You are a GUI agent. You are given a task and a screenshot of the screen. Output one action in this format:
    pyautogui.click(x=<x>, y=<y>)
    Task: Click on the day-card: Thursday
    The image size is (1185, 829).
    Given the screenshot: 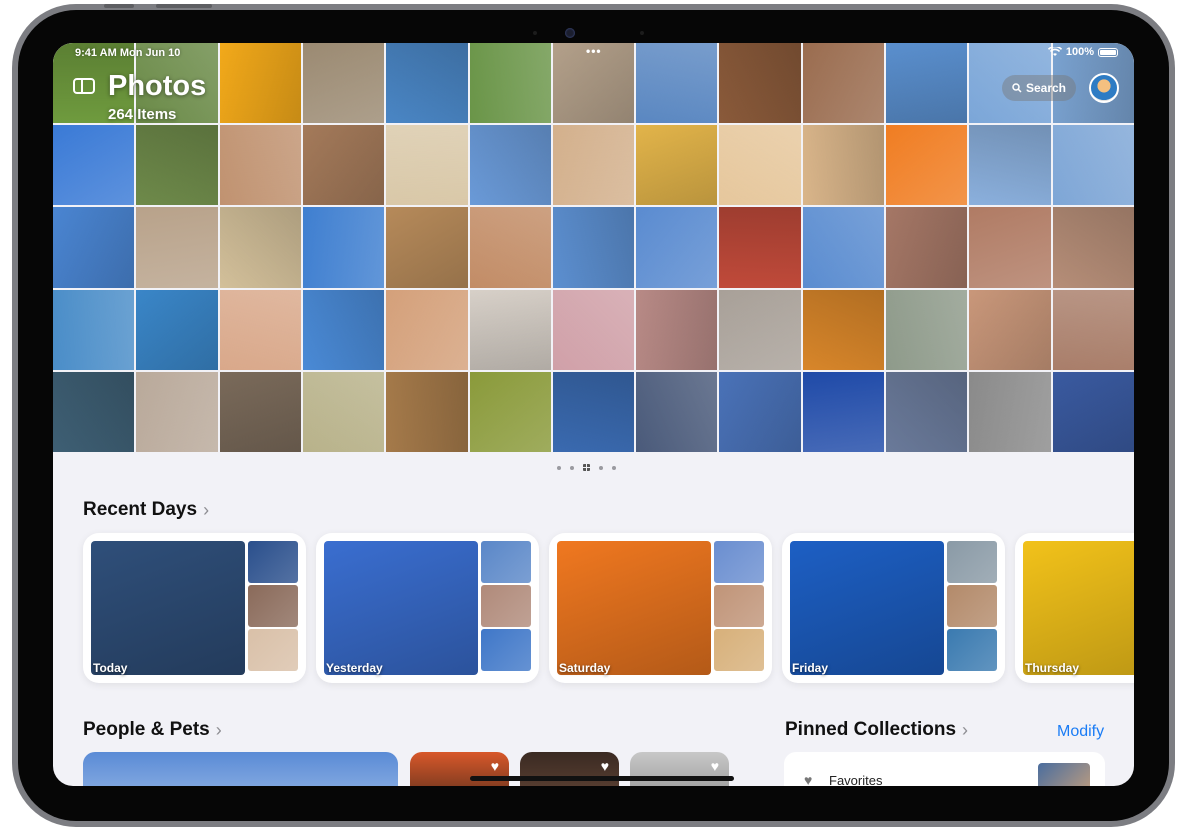 What is the action you would take?
    pyautogui.click(x=1074, y=608)
    